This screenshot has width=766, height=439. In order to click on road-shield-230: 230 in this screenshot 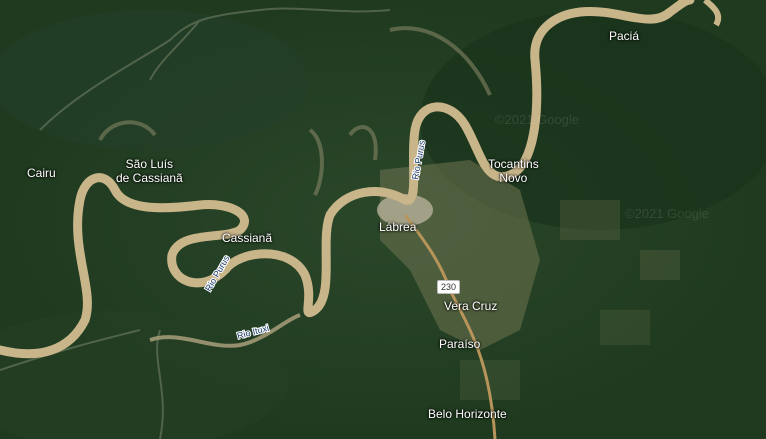, I will do `click(449, 287)`.